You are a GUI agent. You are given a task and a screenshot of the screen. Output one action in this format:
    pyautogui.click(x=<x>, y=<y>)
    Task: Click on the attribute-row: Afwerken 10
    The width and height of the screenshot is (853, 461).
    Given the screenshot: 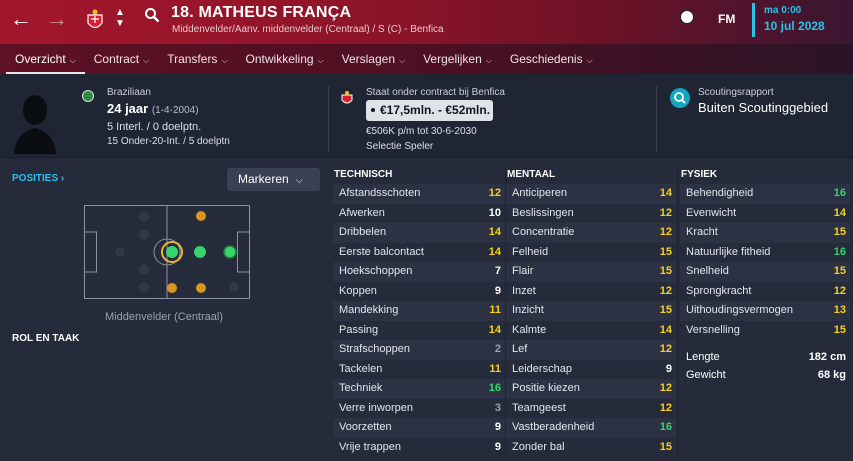 What is the action you would take?
    pyautogui.click(x=419, y=214)
    